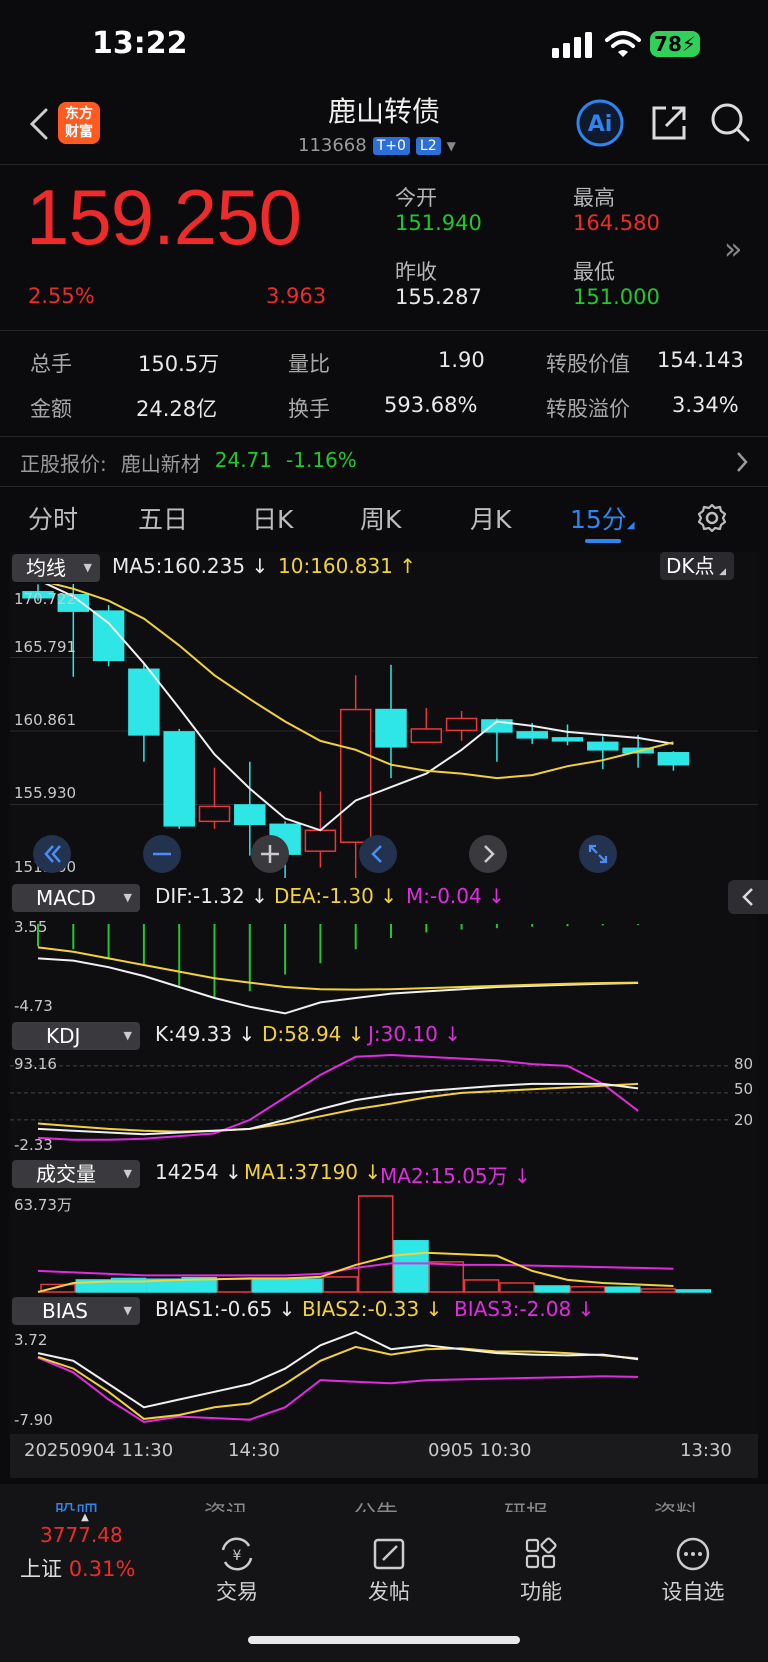 Image resolution: width=768 pixels, height=1662 pixels. What do you see at coordinates (380, 518) in the screenshot?
I see `tab-weekly: 周K` at bounding box center [380, 518].